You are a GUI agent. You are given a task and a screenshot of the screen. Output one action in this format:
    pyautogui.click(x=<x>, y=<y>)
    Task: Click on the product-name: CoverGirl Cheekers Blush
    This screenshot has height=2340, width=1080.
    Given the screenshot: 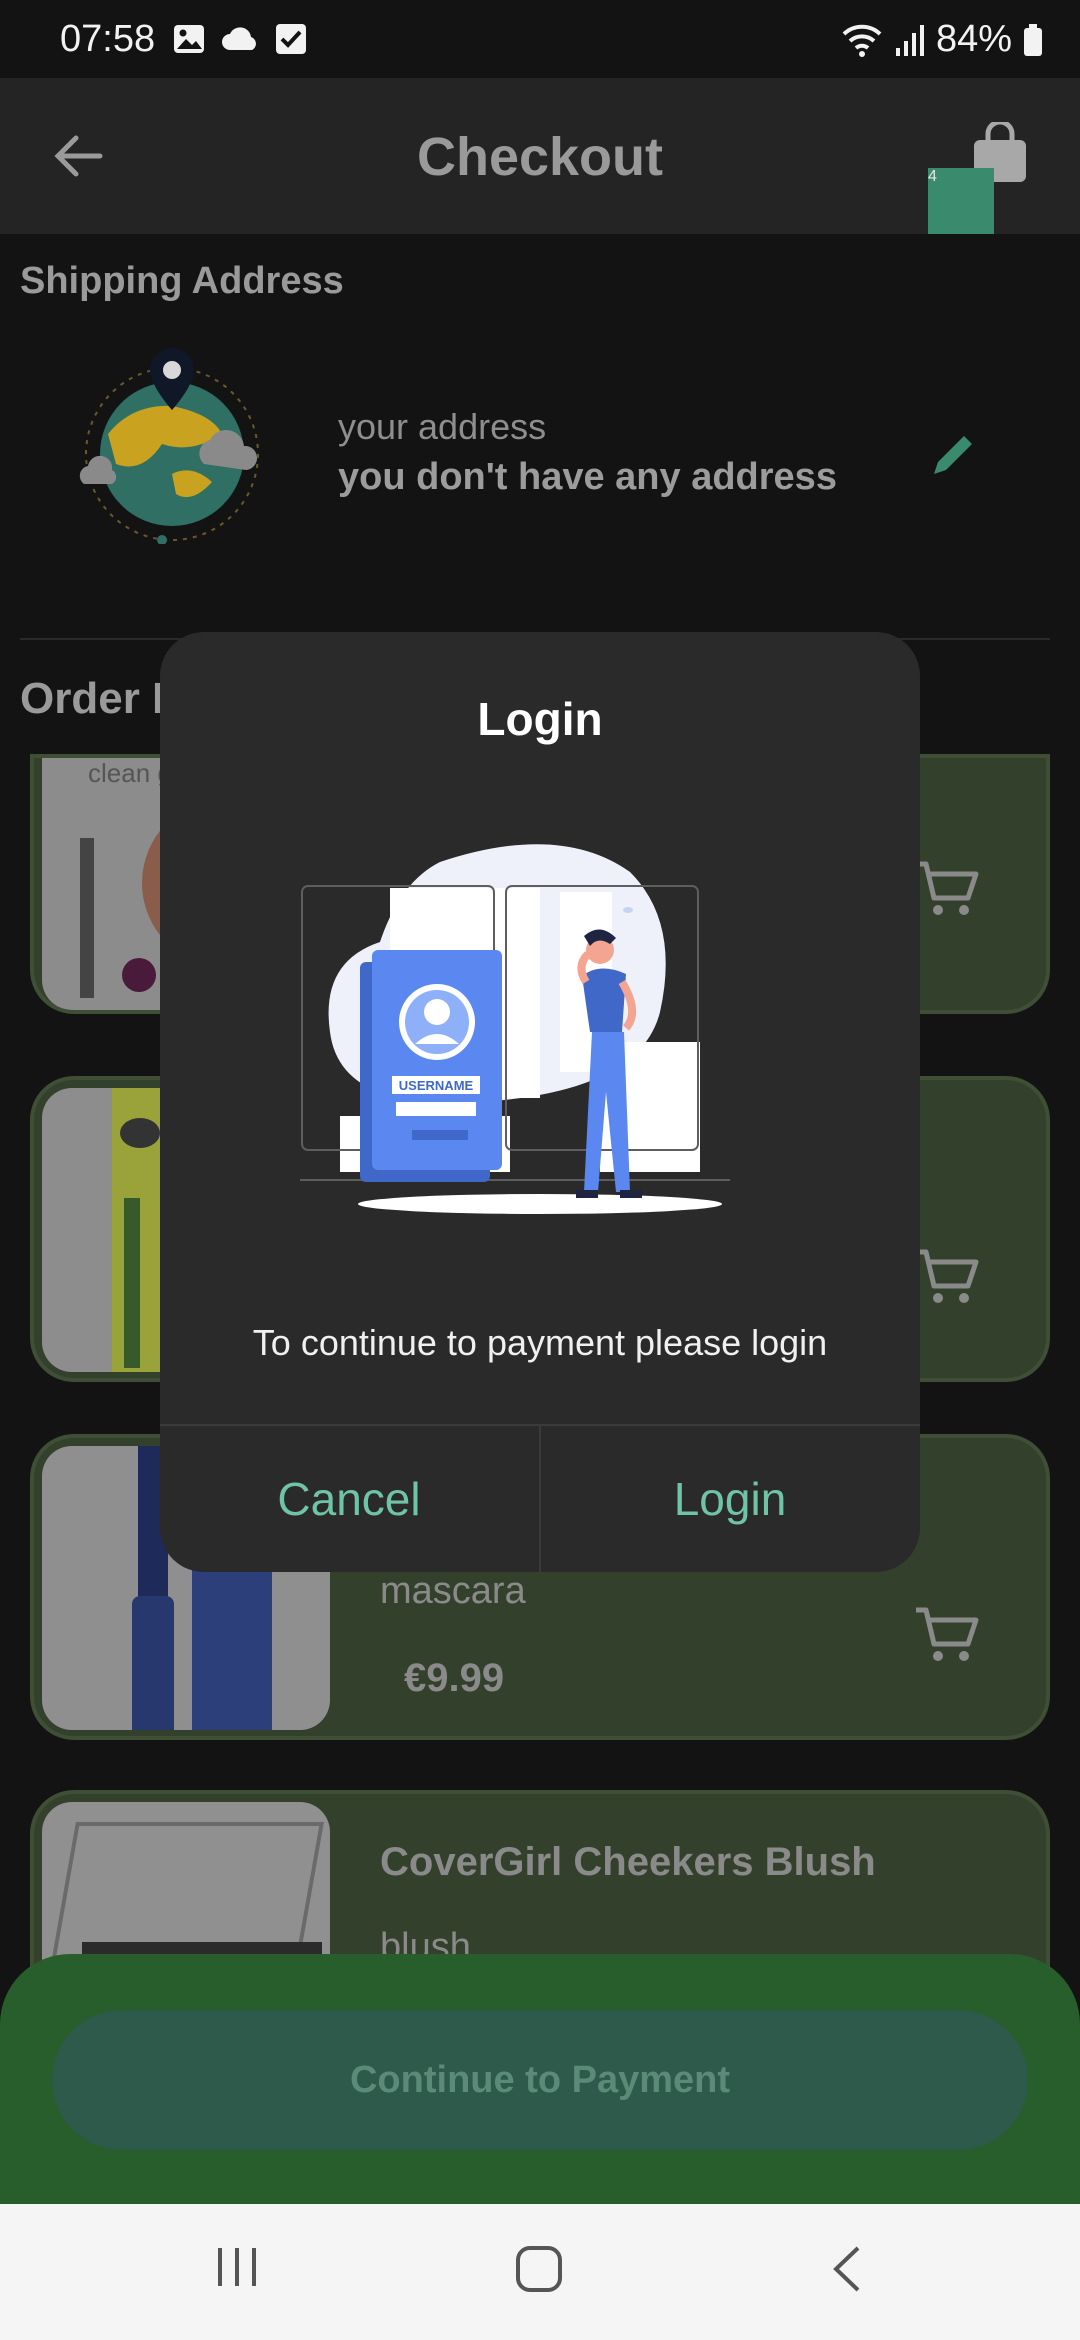 What is the action you would take?
    pyautogui.click(x=628, y=1862)
    